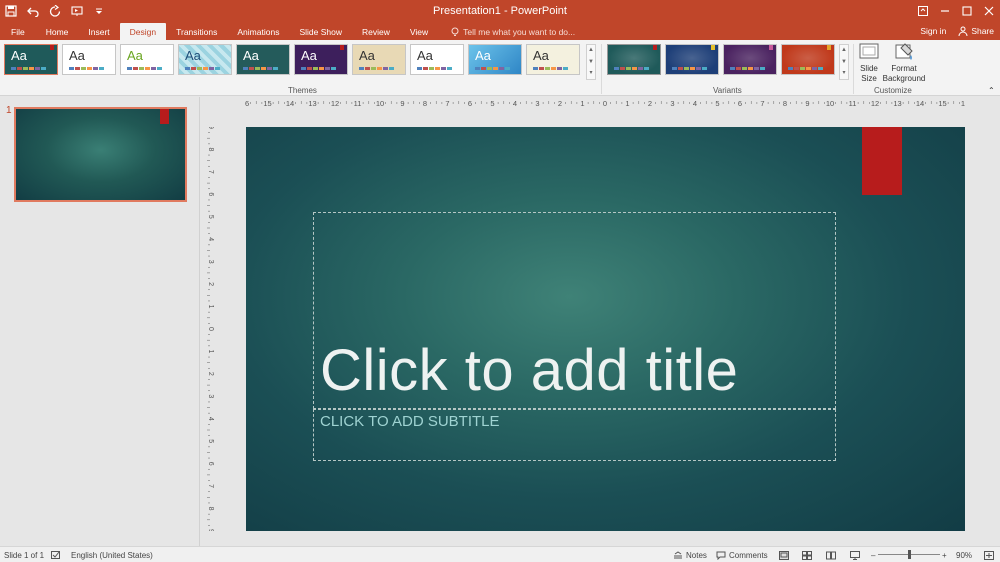 This screenshot has width=1000, height=562. What do you see at coordinates (692, 59) in the screenshot?
I see `variant-blue` at bounding box center [692, 59].